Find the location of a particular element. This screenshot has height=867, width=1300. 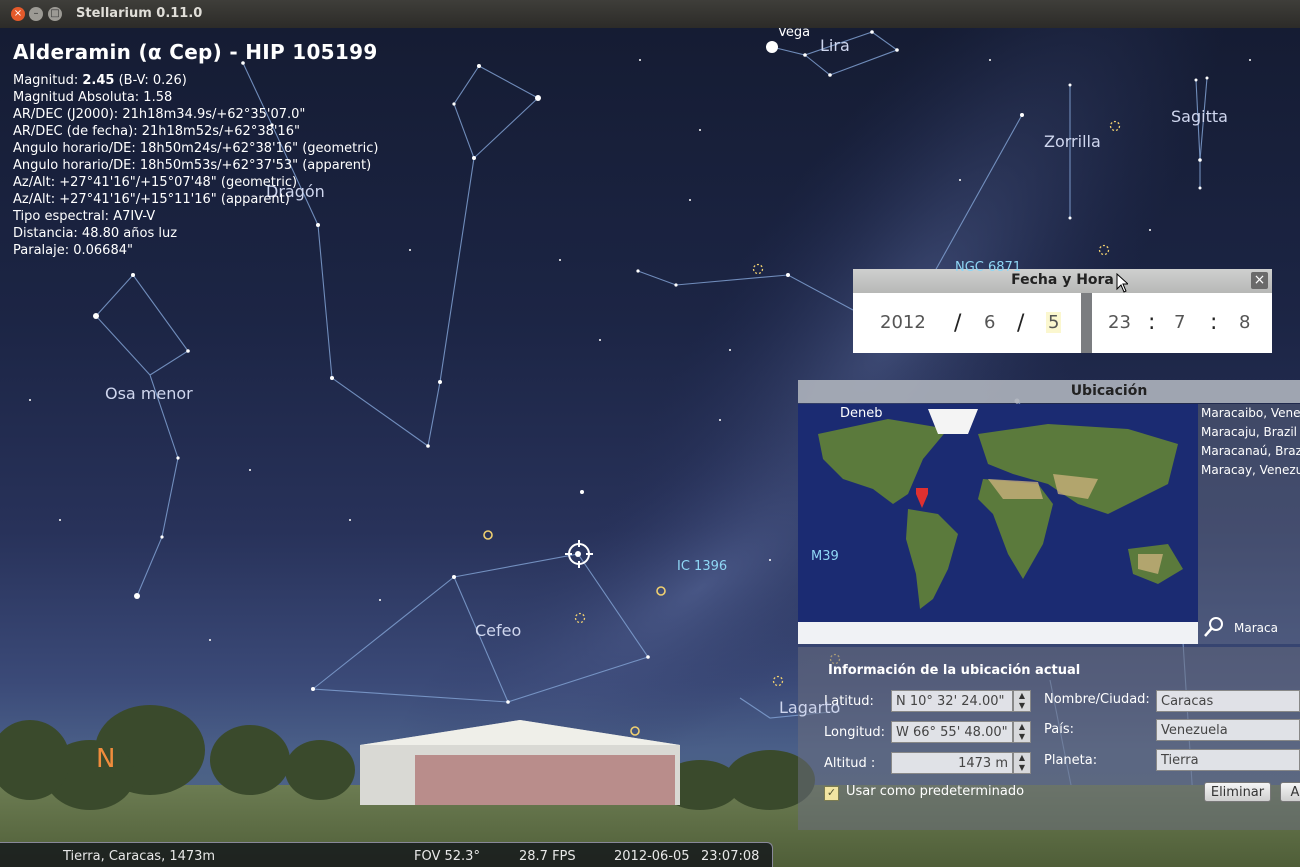

label-sagitta: Sagitta is located at coordinates (1199, 116).